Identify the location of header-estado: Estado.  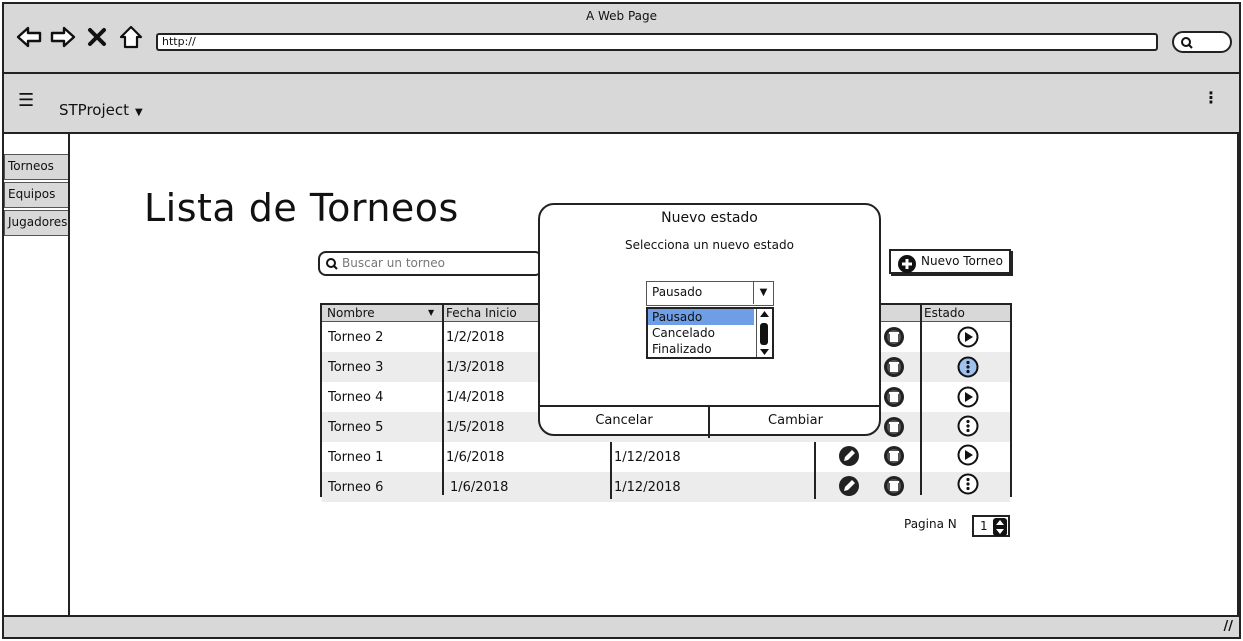
(944, 313).